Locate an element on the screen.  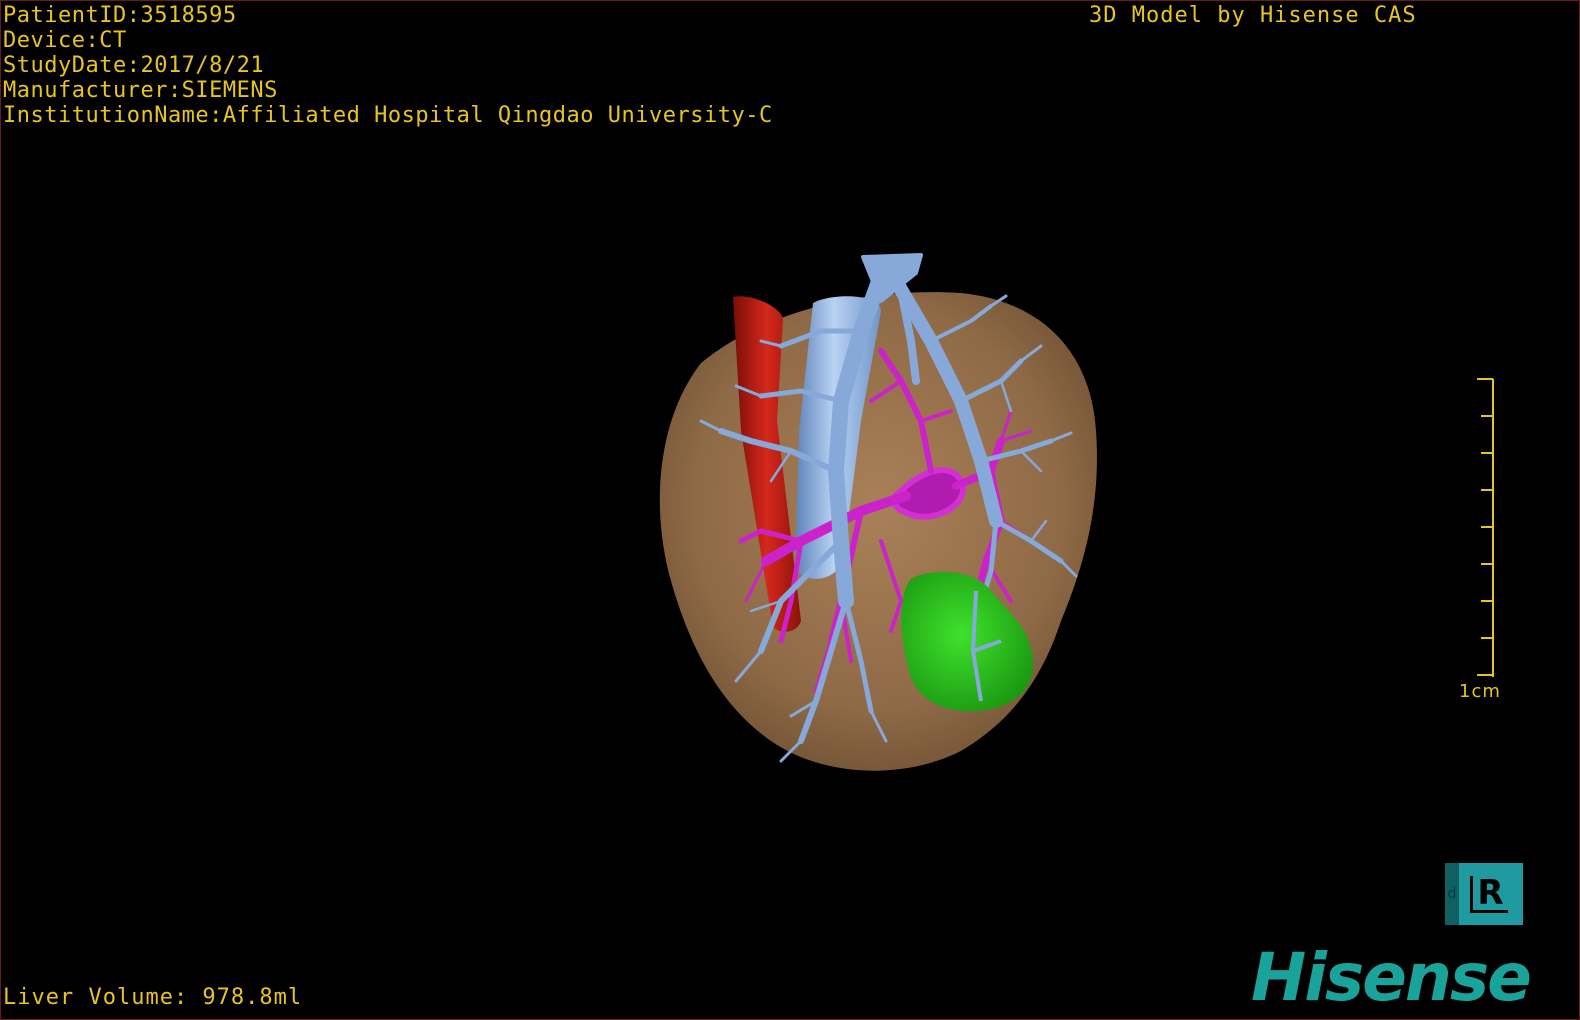
liver-volume-text: Liver Volume: 978.8ml is located at coordinates (153, 997).